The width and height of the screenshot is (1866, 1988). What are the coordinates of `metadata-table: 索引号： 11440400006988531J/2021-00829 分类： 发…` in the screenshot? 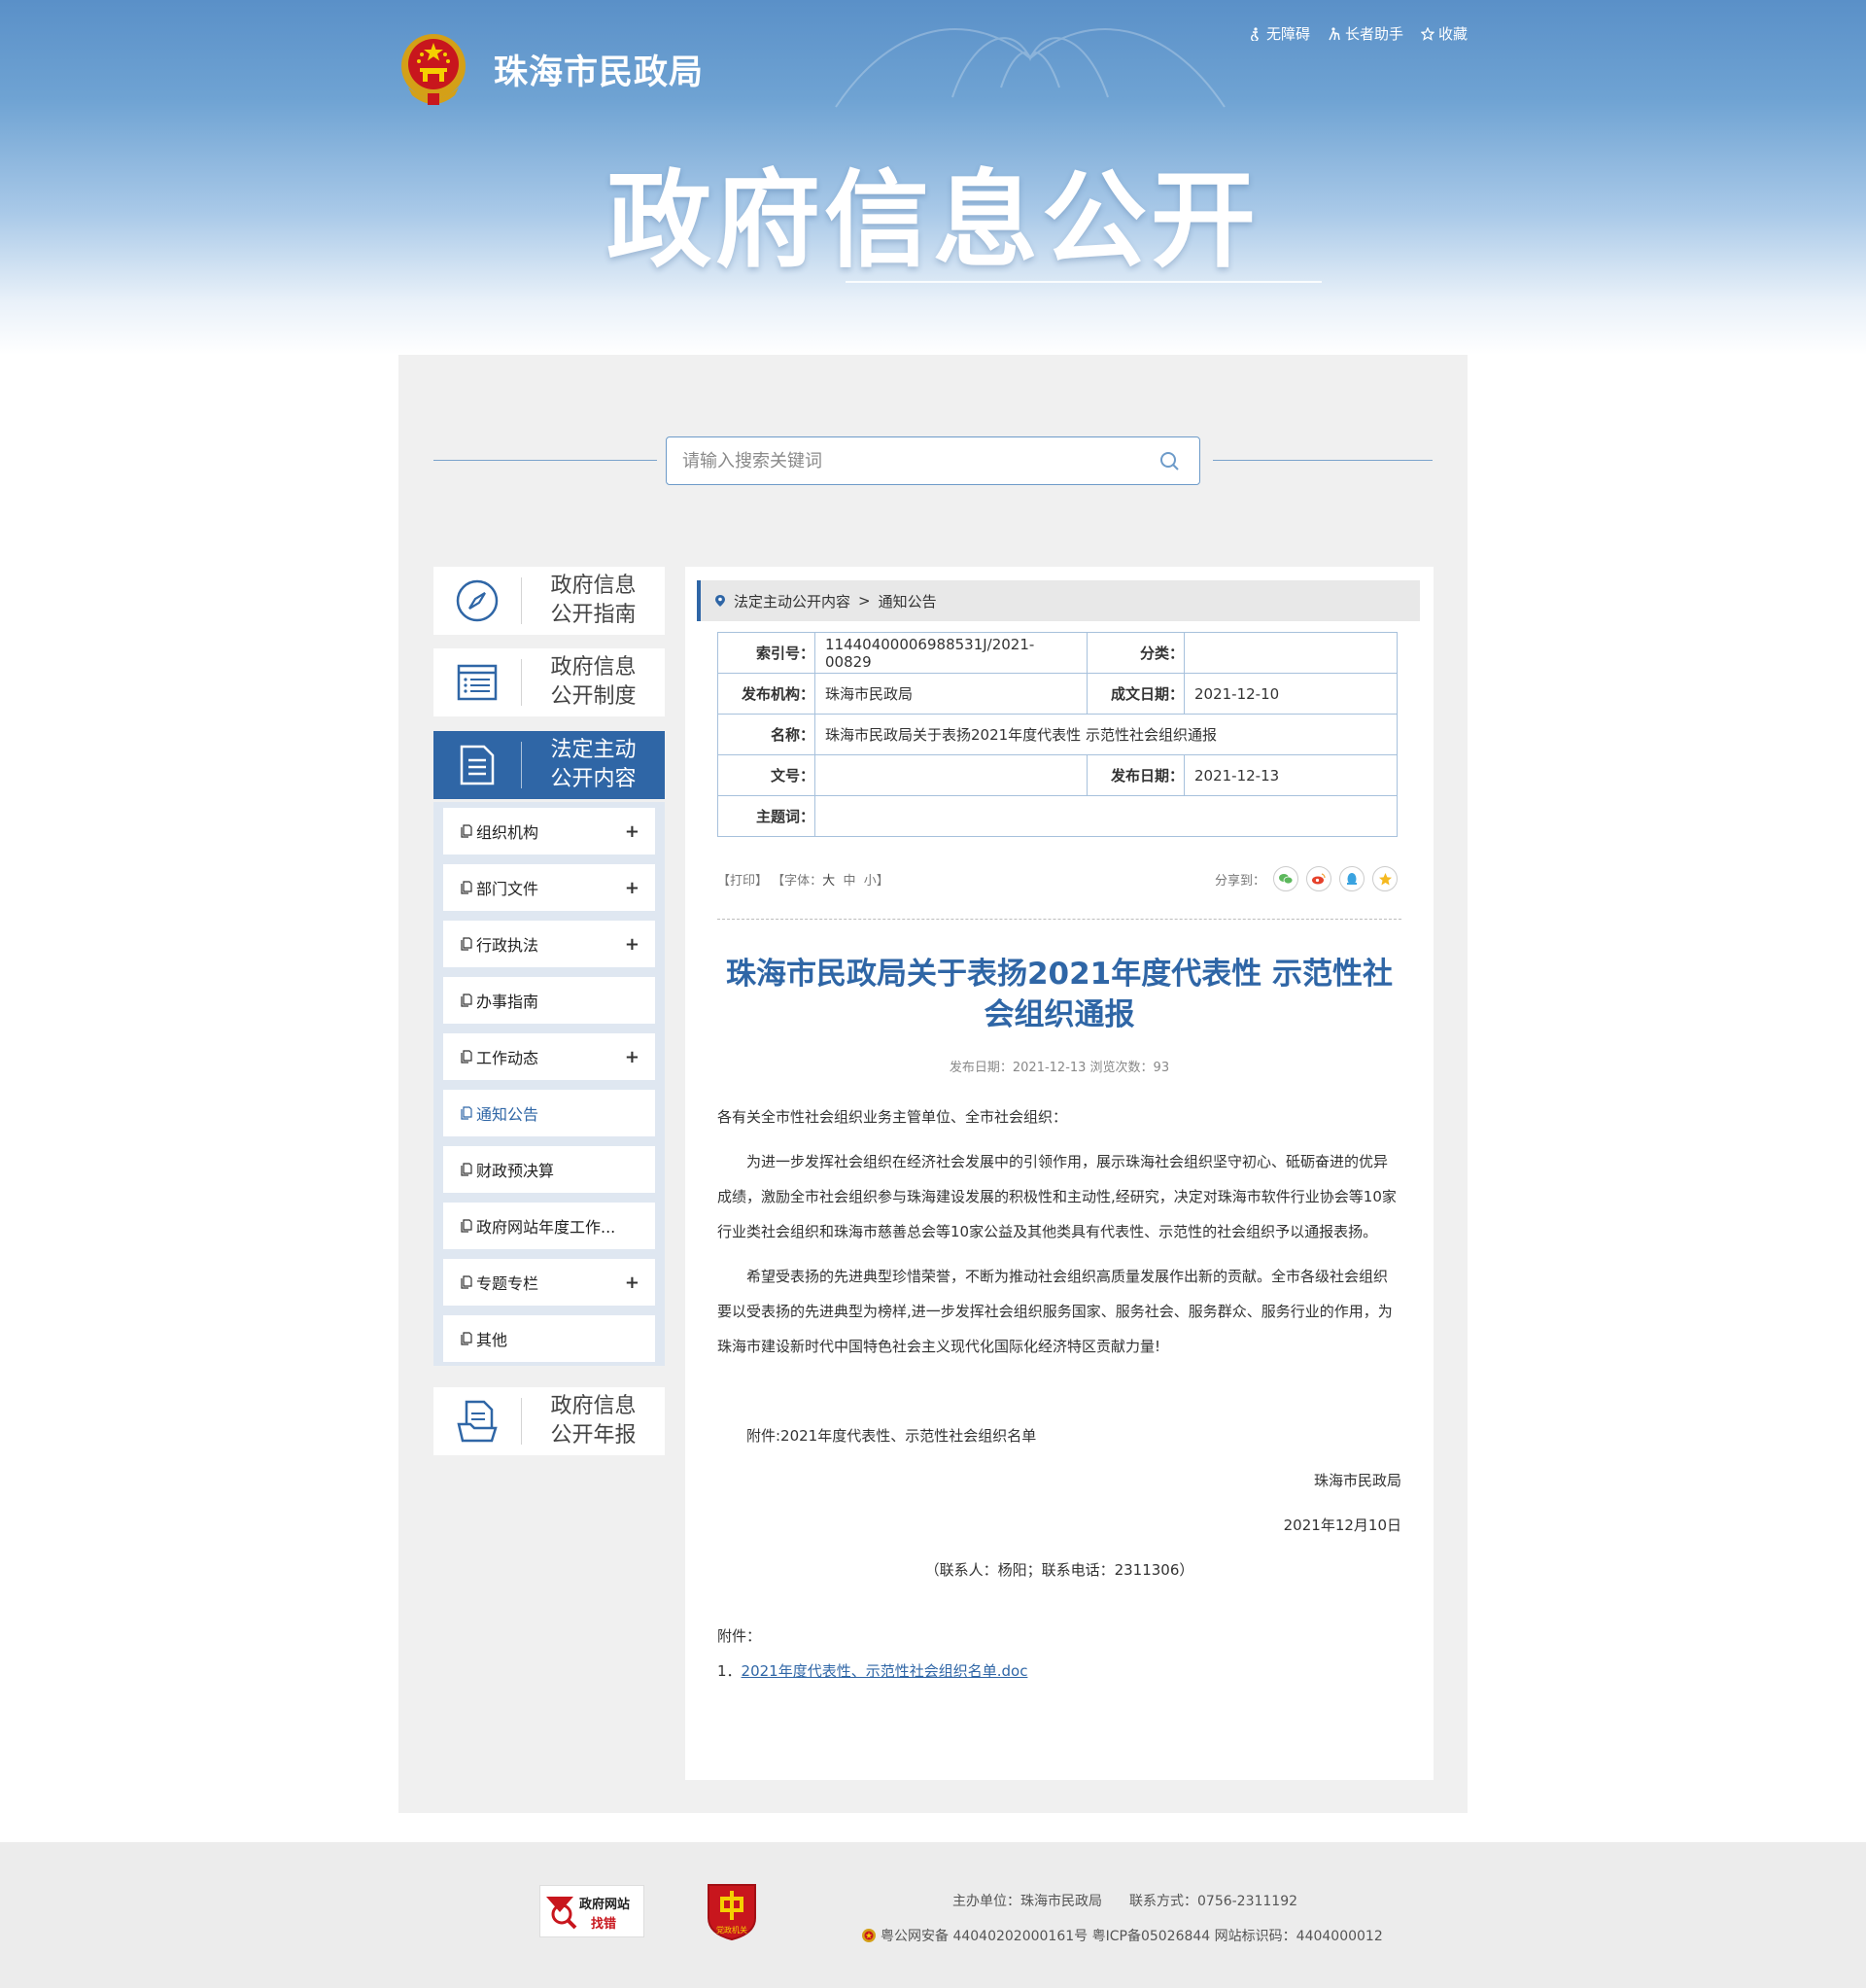 It's located at (1057, 734).